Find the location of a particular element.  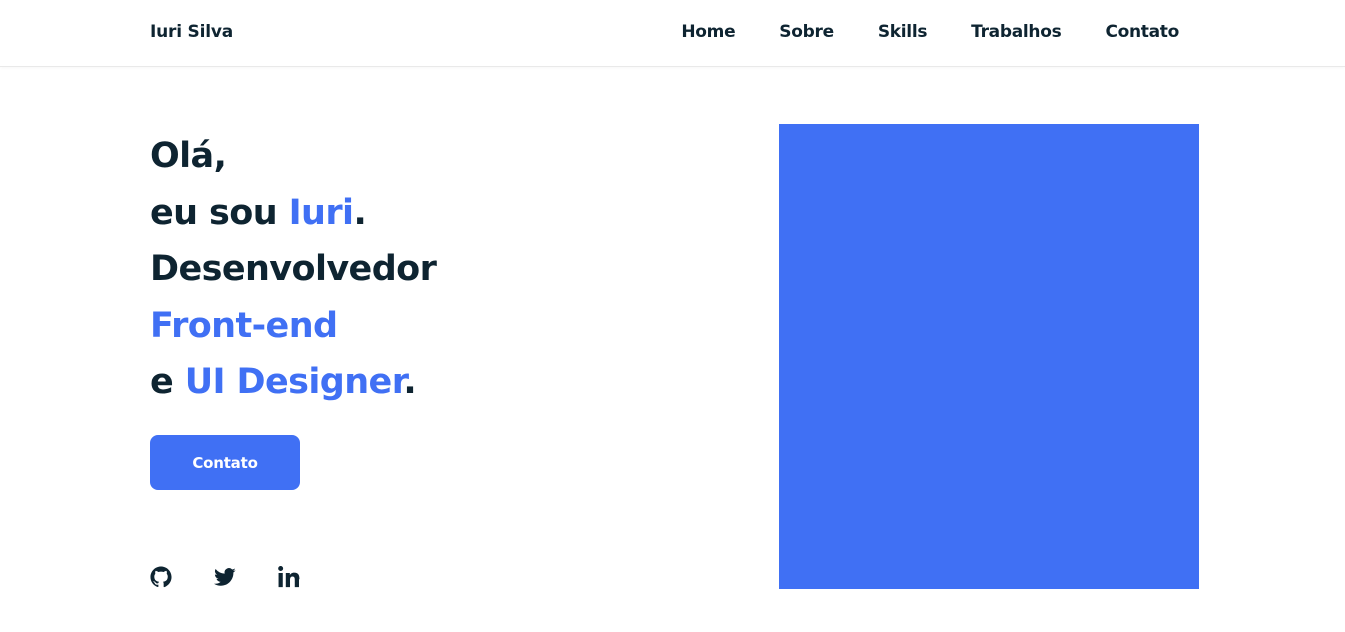

hero-role-designer-line: e UI Designer. is located at coordinates (360, 382).